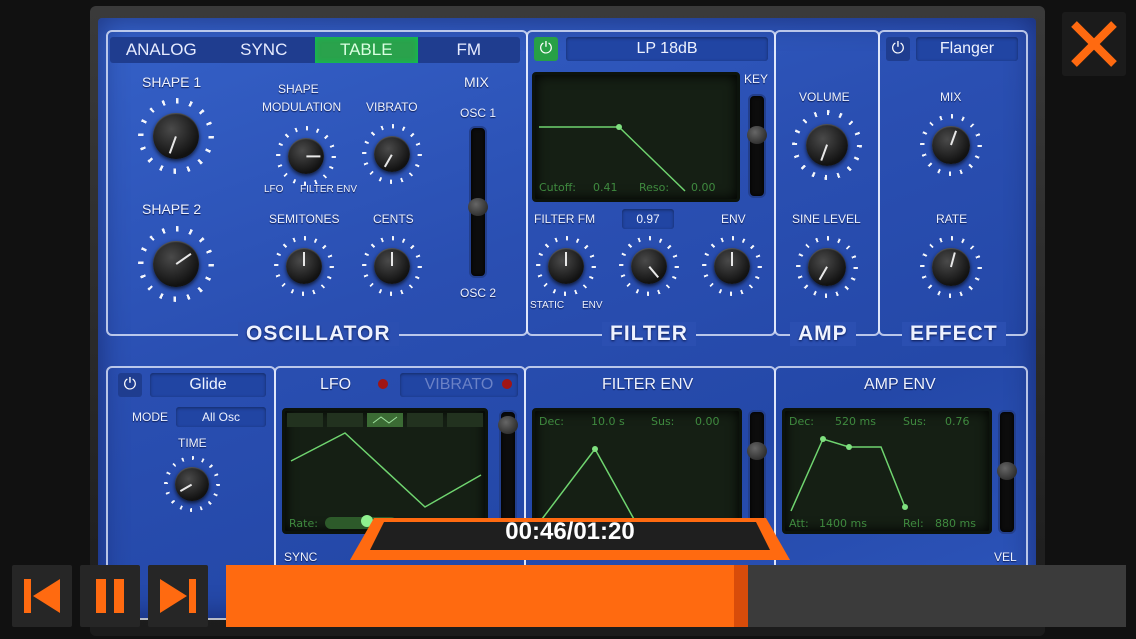 The image size is (1136, 639). Describe the element at coordinates (303, 523) in the screenshot. I see `lfo-rate-label: Rate:` at that location.